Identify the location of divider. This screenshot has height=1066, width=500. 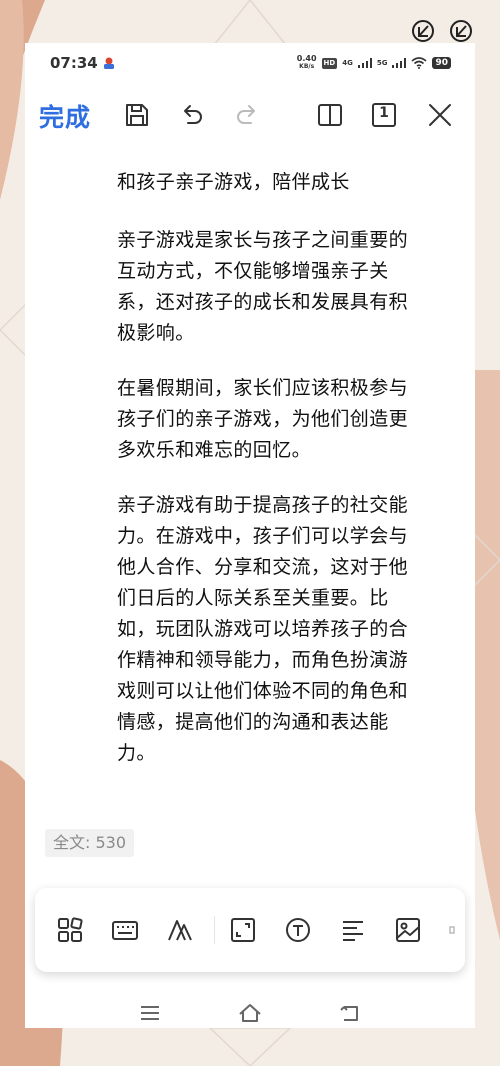
(214, 930).